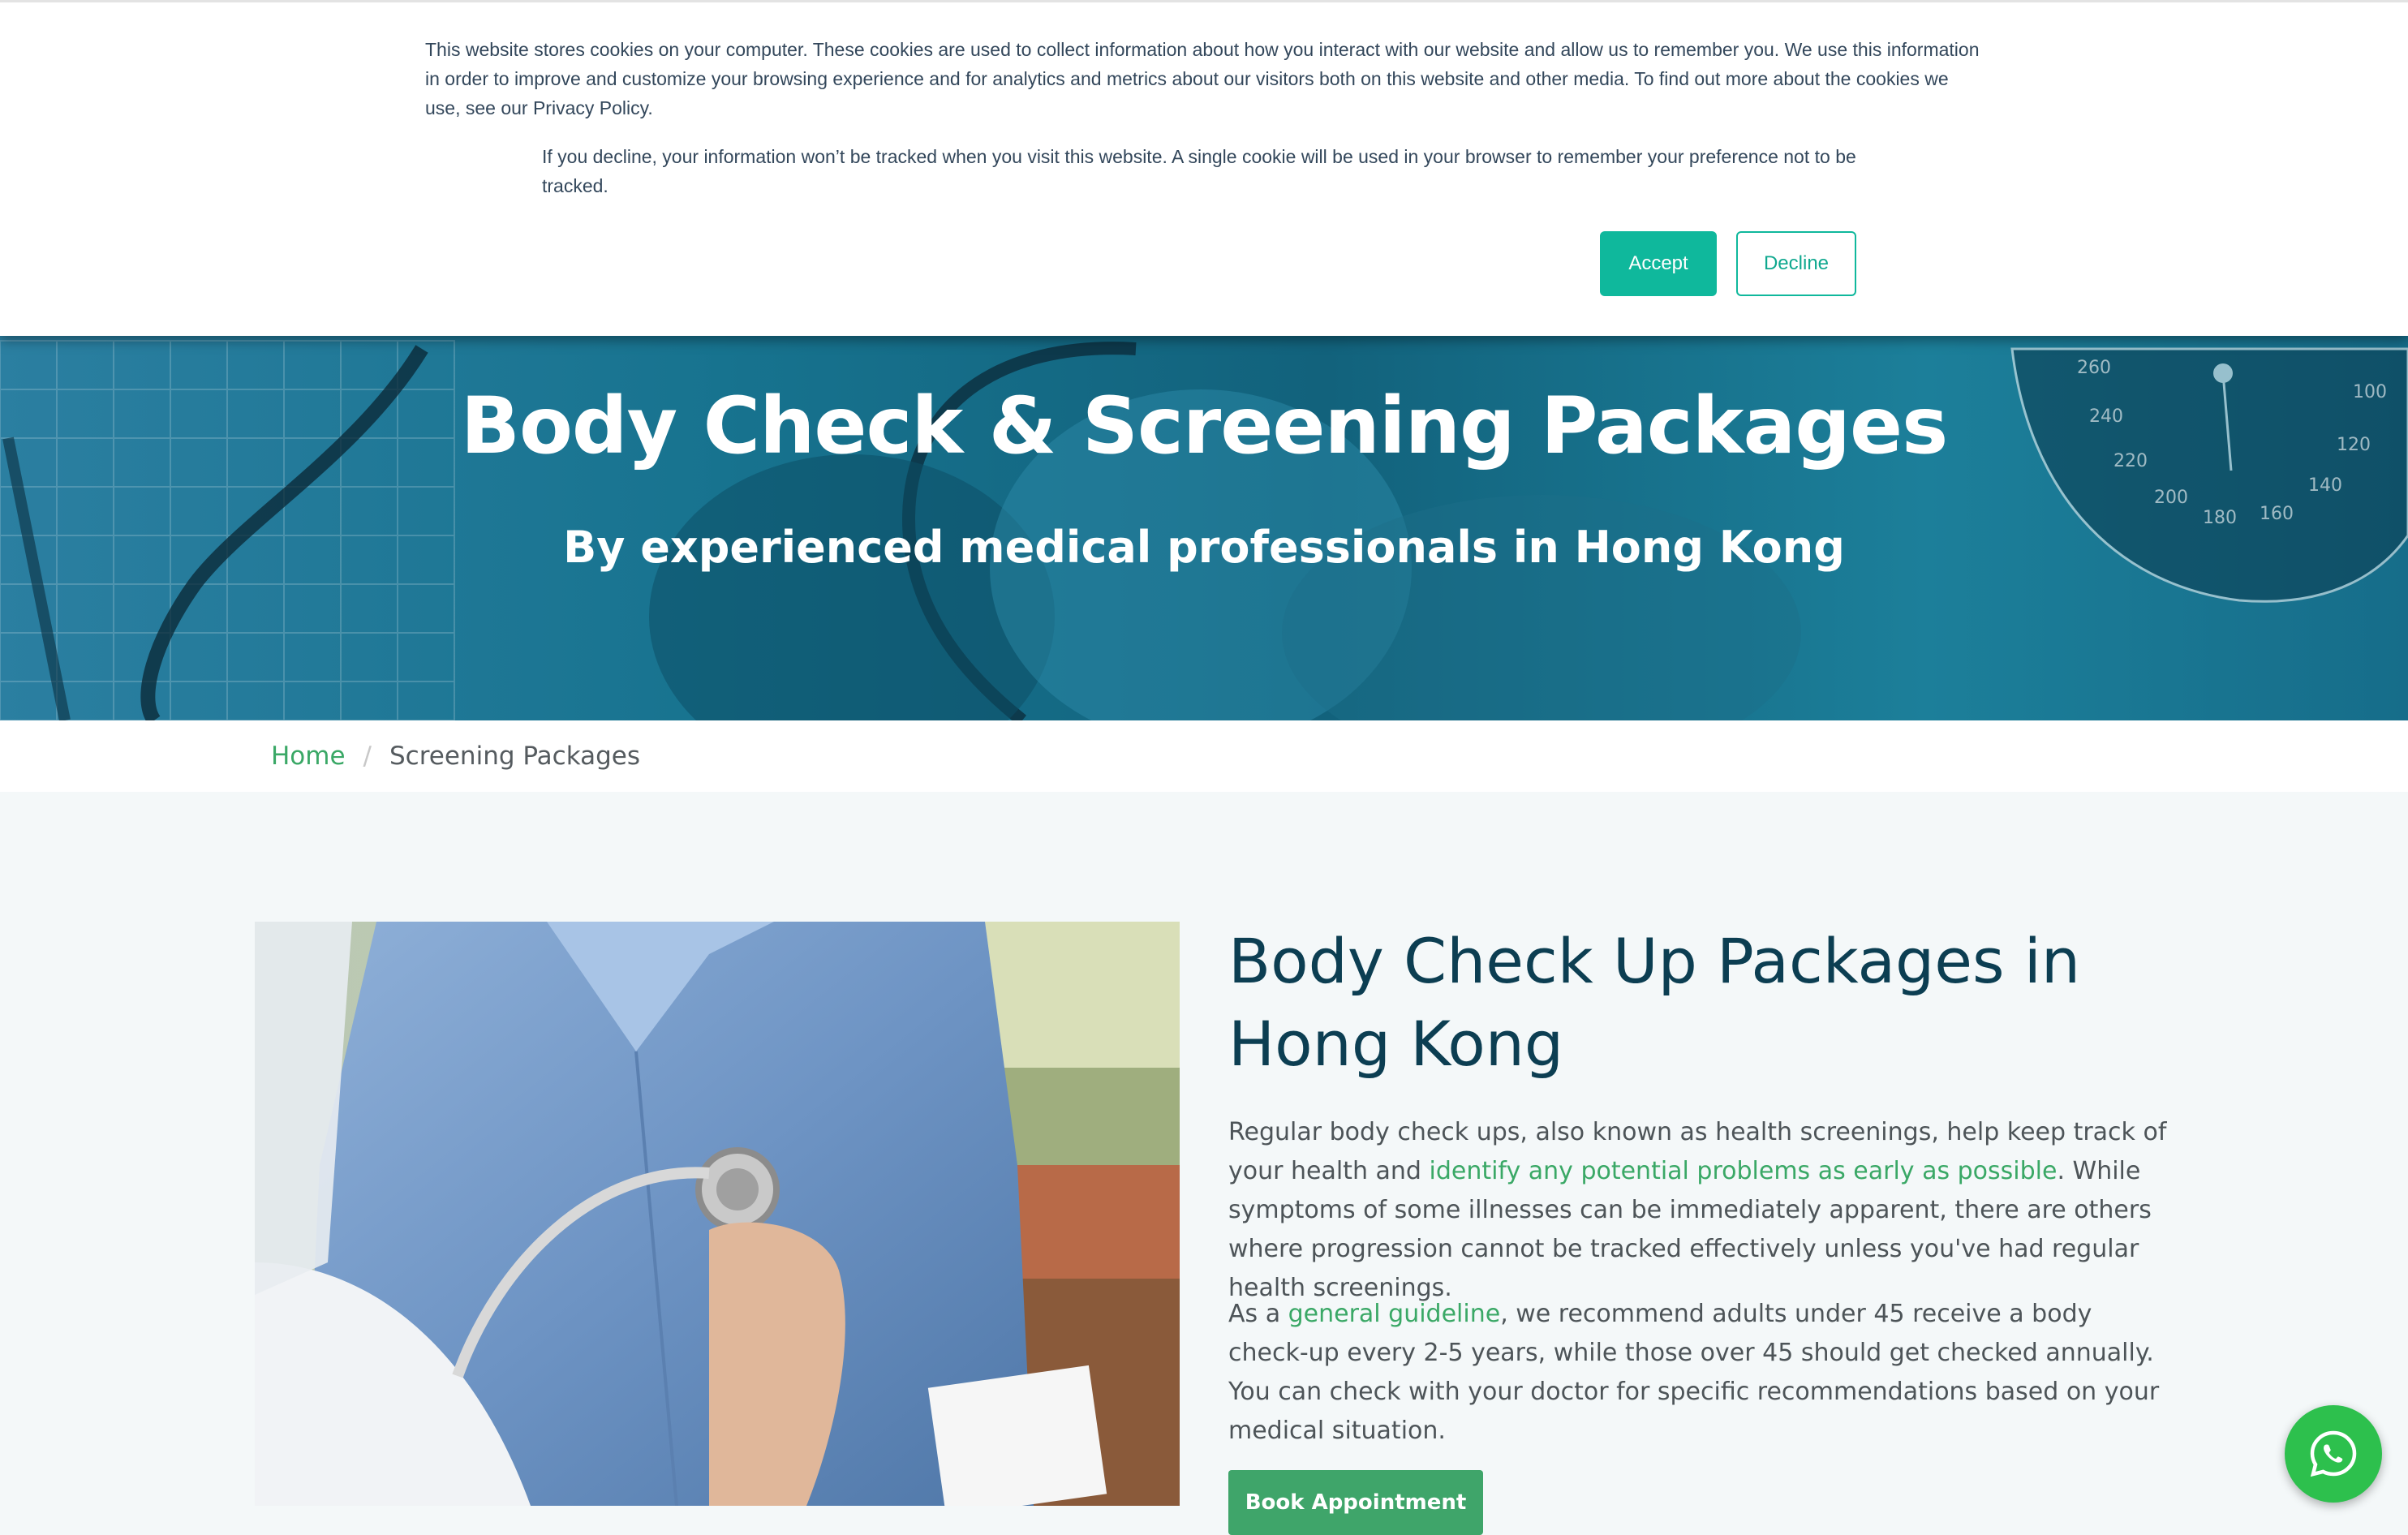  Describe the element at coordinates (1796, 263) in the screenshot. I see `decline-cookies-button: Decline` at that location.